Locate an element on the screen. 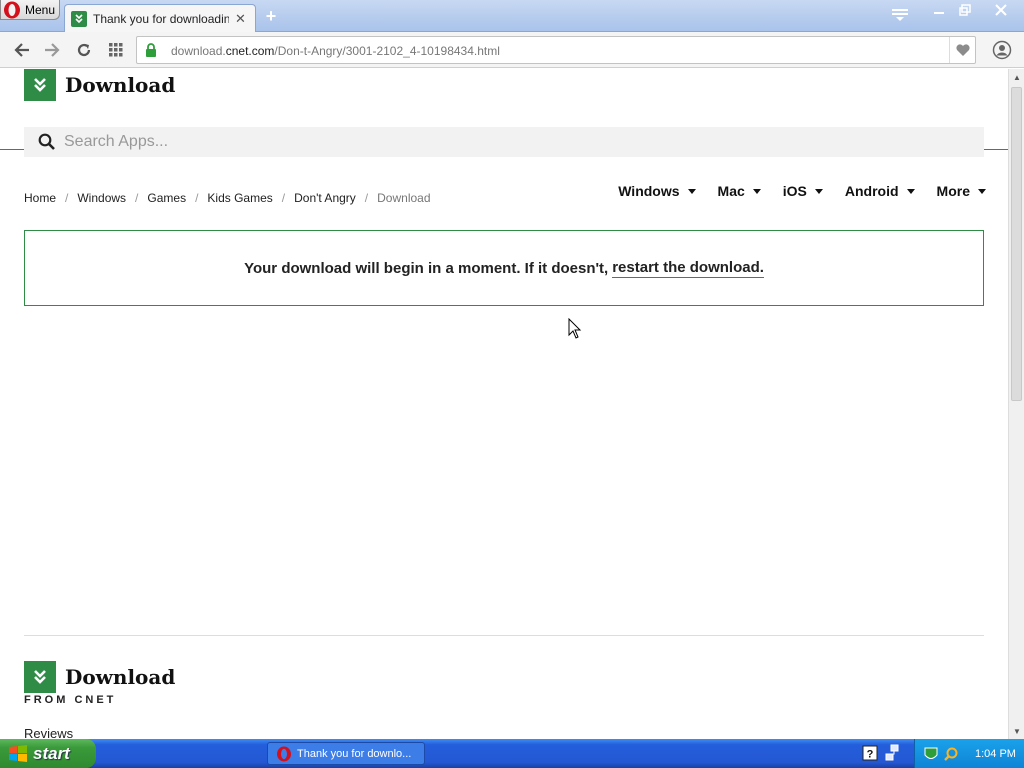 This screenshot has width=1024, height=768. taskbar-clock: 1:04 PM is located at coordinates (995, 753).